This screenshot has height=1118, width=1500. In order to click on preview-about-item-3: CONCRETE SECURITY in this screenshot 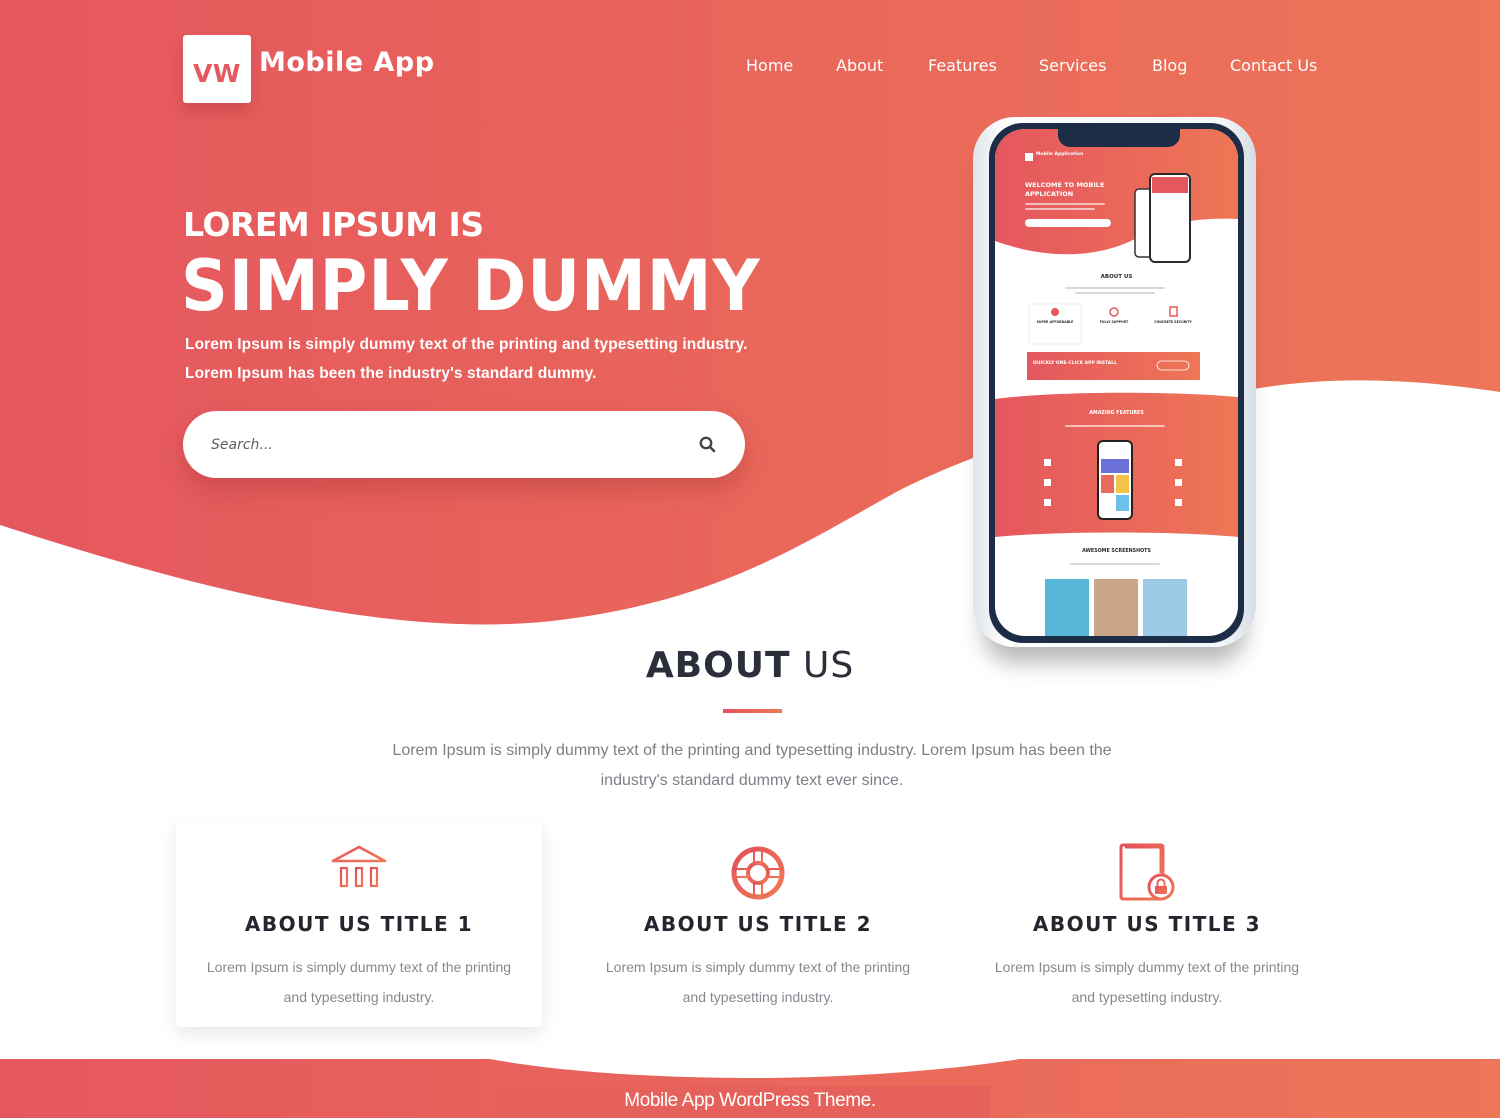, I will do `click(1173, 322)`.